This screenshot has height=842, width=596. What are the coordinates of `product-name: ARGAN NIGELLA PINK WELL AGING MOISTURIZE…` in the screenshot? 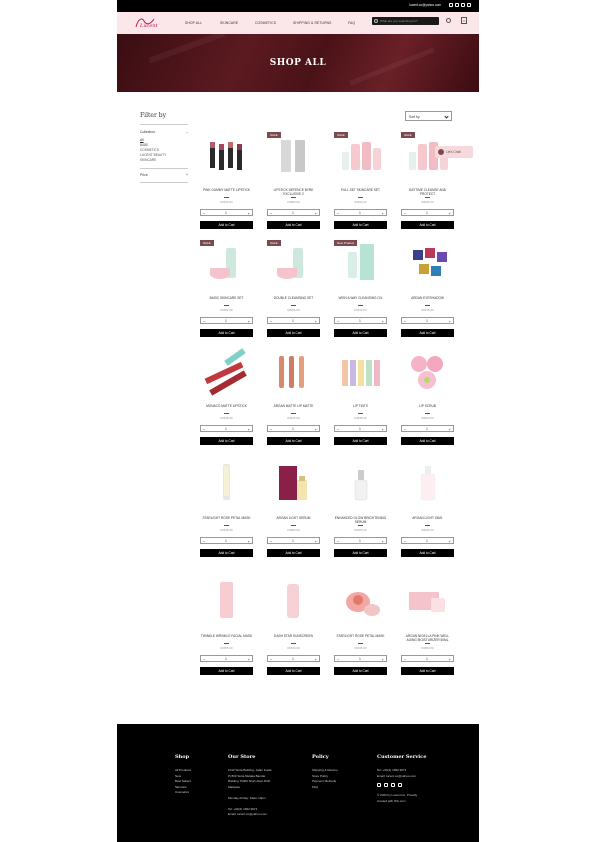 It's located at (427, 638).